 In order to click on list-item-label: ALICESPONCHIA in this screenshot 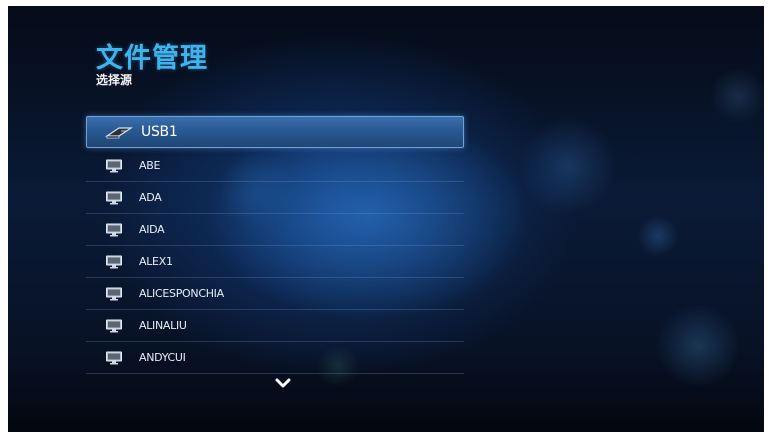, I will do `click(181, 293)`.